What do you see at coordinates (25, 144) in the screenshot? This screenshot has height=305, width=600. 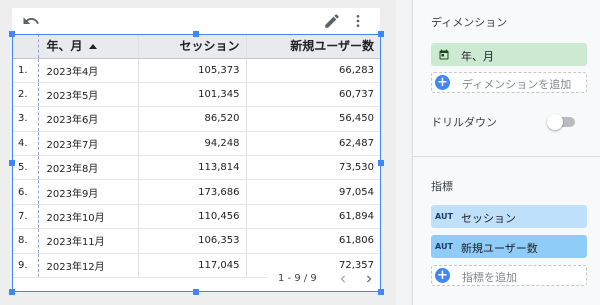 I see `row-index: 4.` at bounding box center [25, 144].